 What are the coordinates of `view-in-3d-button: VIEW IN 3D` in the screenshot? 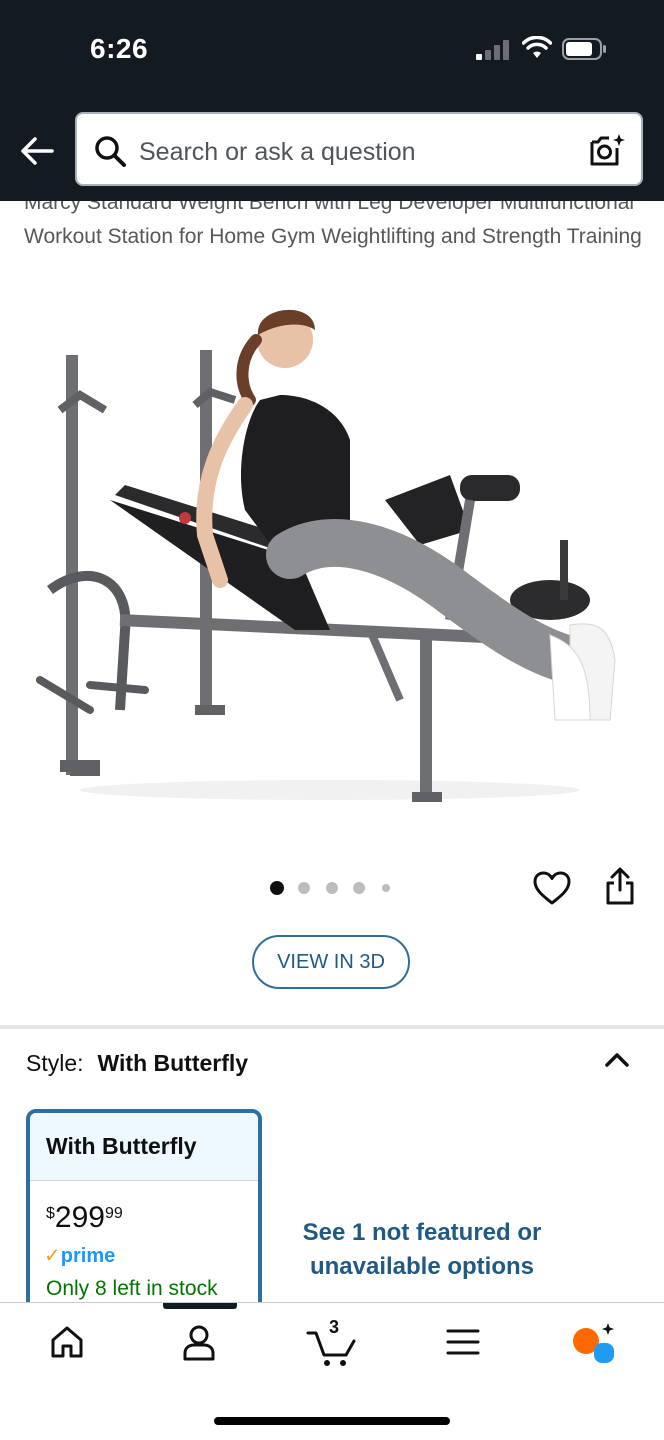 It's located at (331, 962).